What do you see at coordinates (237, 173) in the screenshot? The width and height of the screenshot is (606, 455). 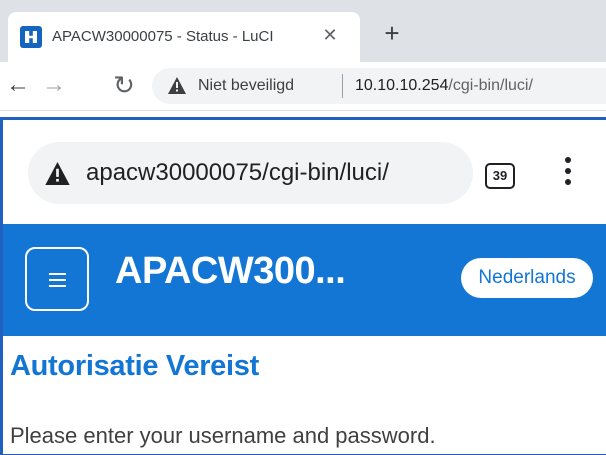 I see `mobile-url: apacw30000075/cgi-bin/luci/` at bounding box center [237, 173].